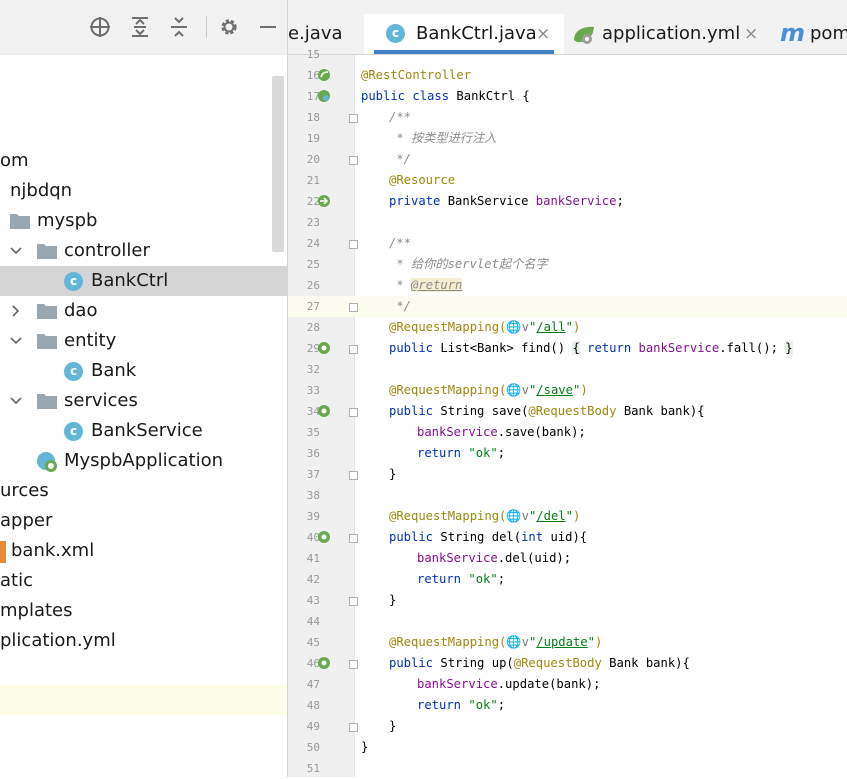 The height and width of the screenshot is (779, 847). I want to click on line-number: 19, so click(313, 138).